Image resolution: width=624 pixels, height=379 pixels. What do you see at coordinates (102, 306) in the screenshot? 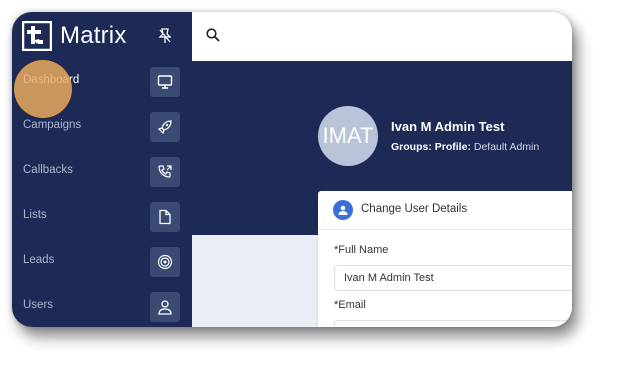
I see `sidebar-item-users: Users` at bounding box center [102, 306].